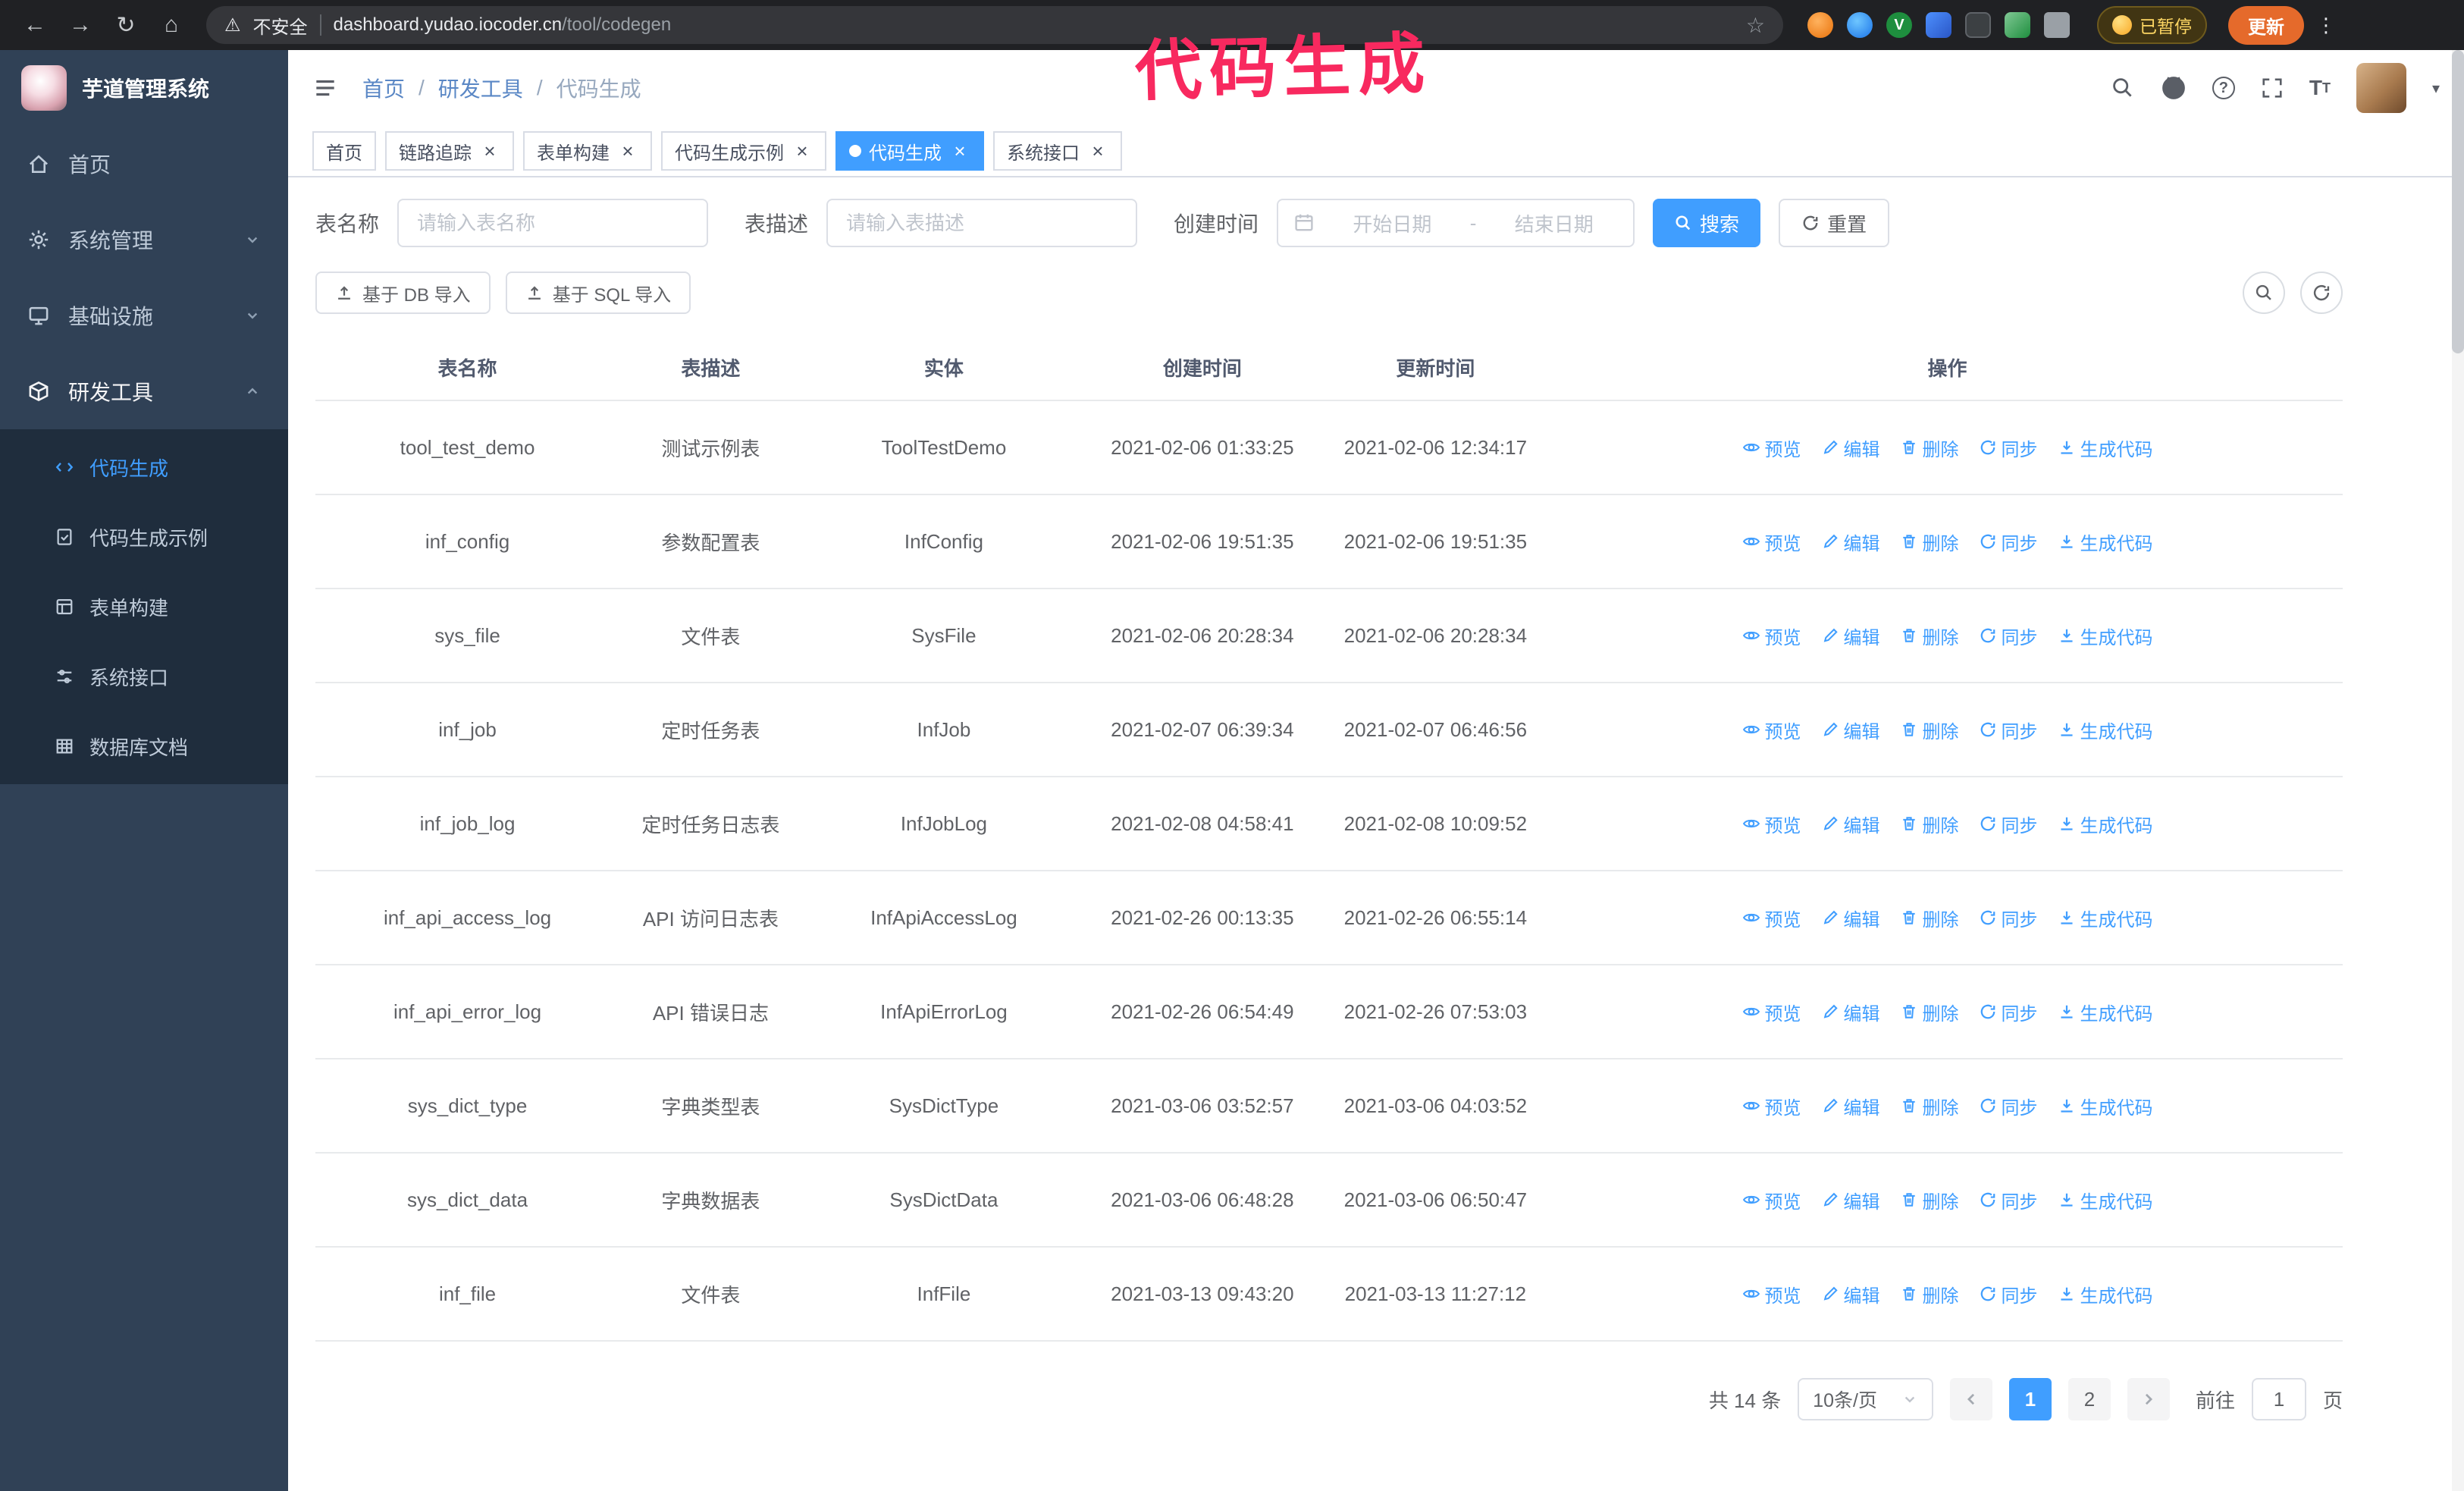  What do you see at coordinates (1755, 25) in the screenshot?
I see `bookmark-star-icon: ☆` at bounding box center [1755, 25].